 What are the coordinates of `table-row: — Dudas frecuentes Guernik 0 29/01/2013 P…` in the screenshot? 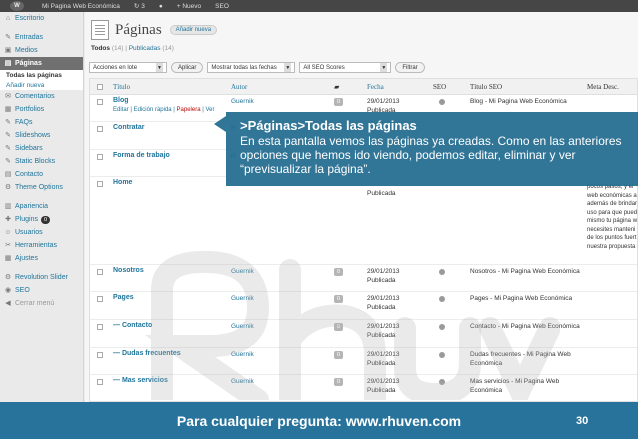 It's located at (363, 361).